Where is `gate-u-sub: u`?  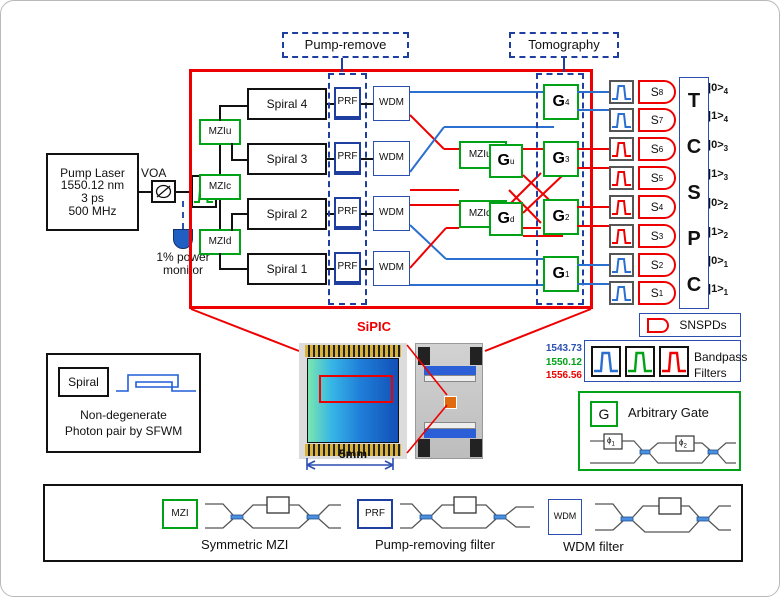
gate-u-sub: u is located at coordinates (512, 161).